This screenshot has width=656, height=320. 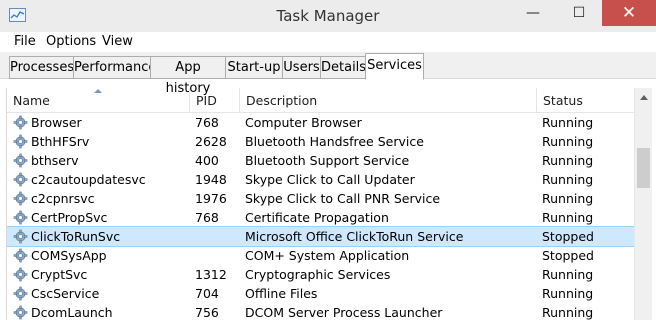 What do you see at coordinates (643, 204) in the screenshot?
I see `vertical-scrollbar` at bounding box center [643, 204].